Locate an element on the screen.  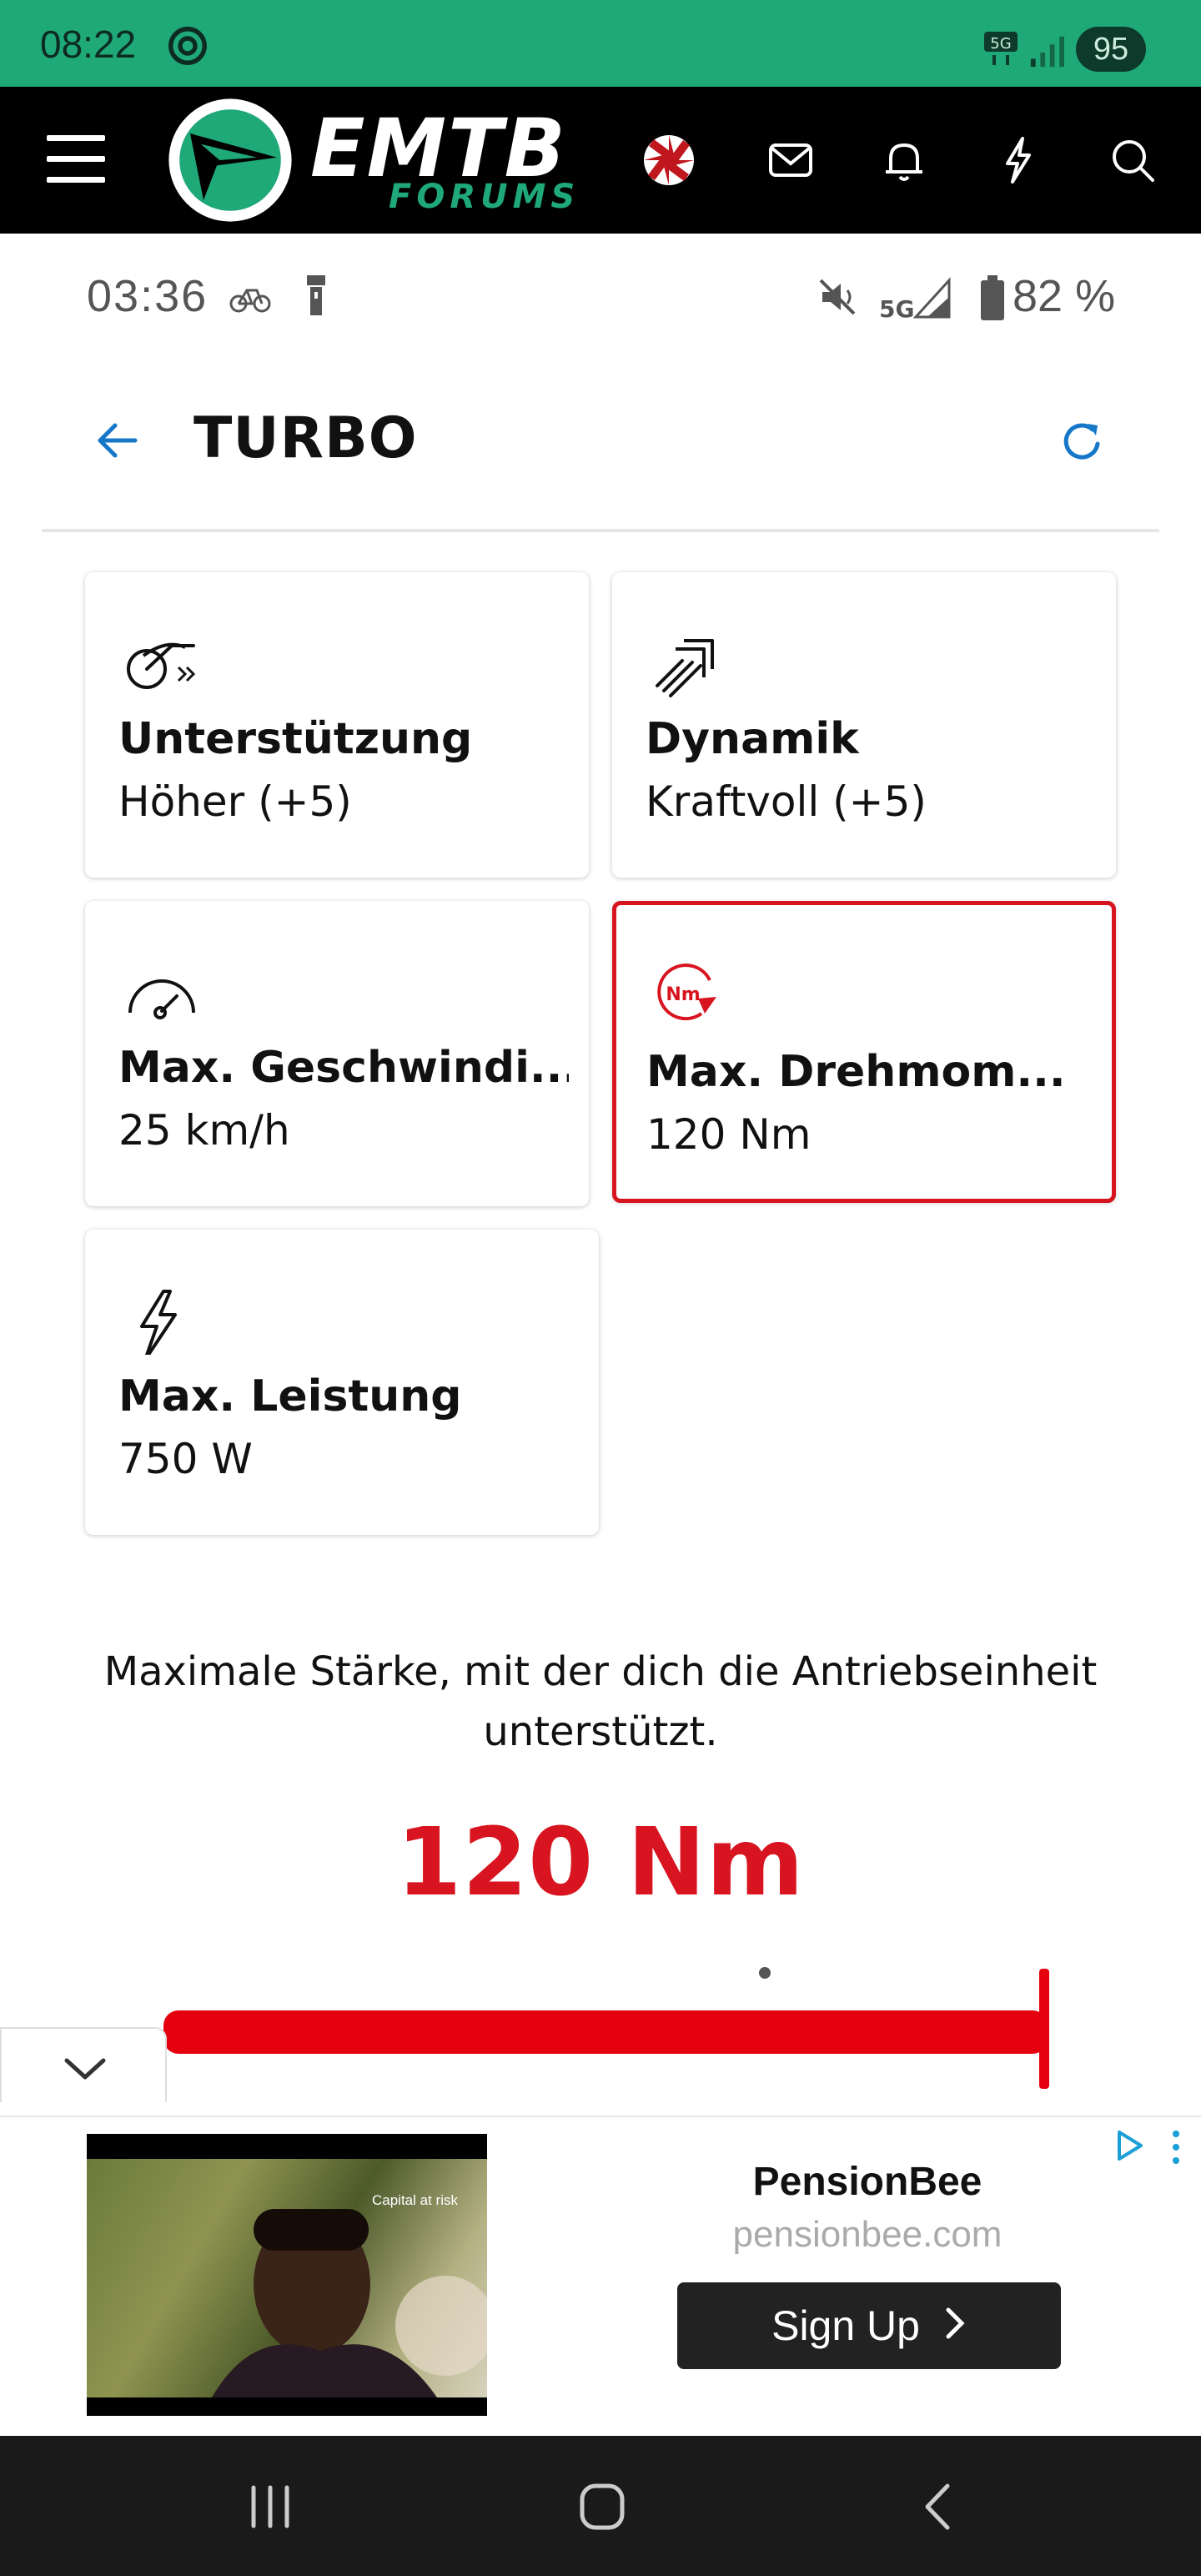
search-icon is located at coordinates (1133, 160).